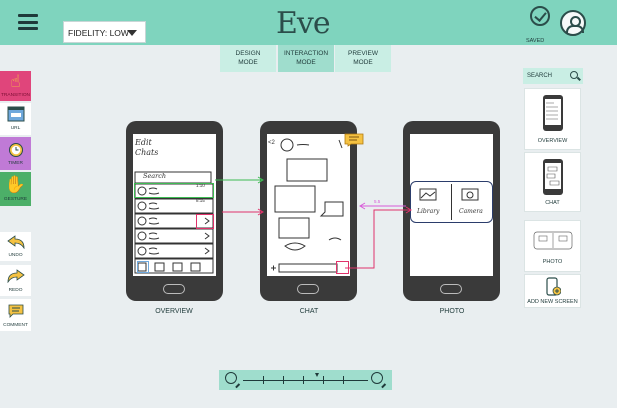 The image size is (617, 408). What do you see at coordinates (15, 310) in the screenshot?
I see `comment-icon` at bounding box center [15, 310].